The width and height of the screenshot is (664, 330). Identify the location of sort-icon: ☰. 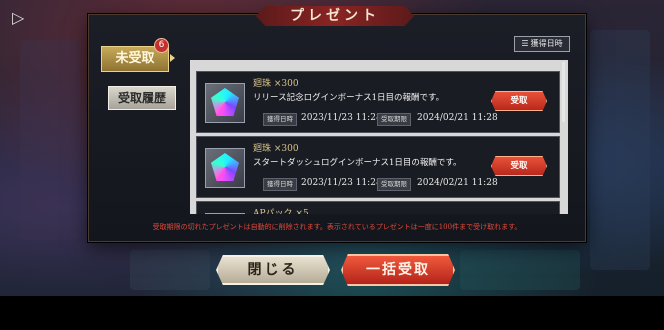
(525, 43).